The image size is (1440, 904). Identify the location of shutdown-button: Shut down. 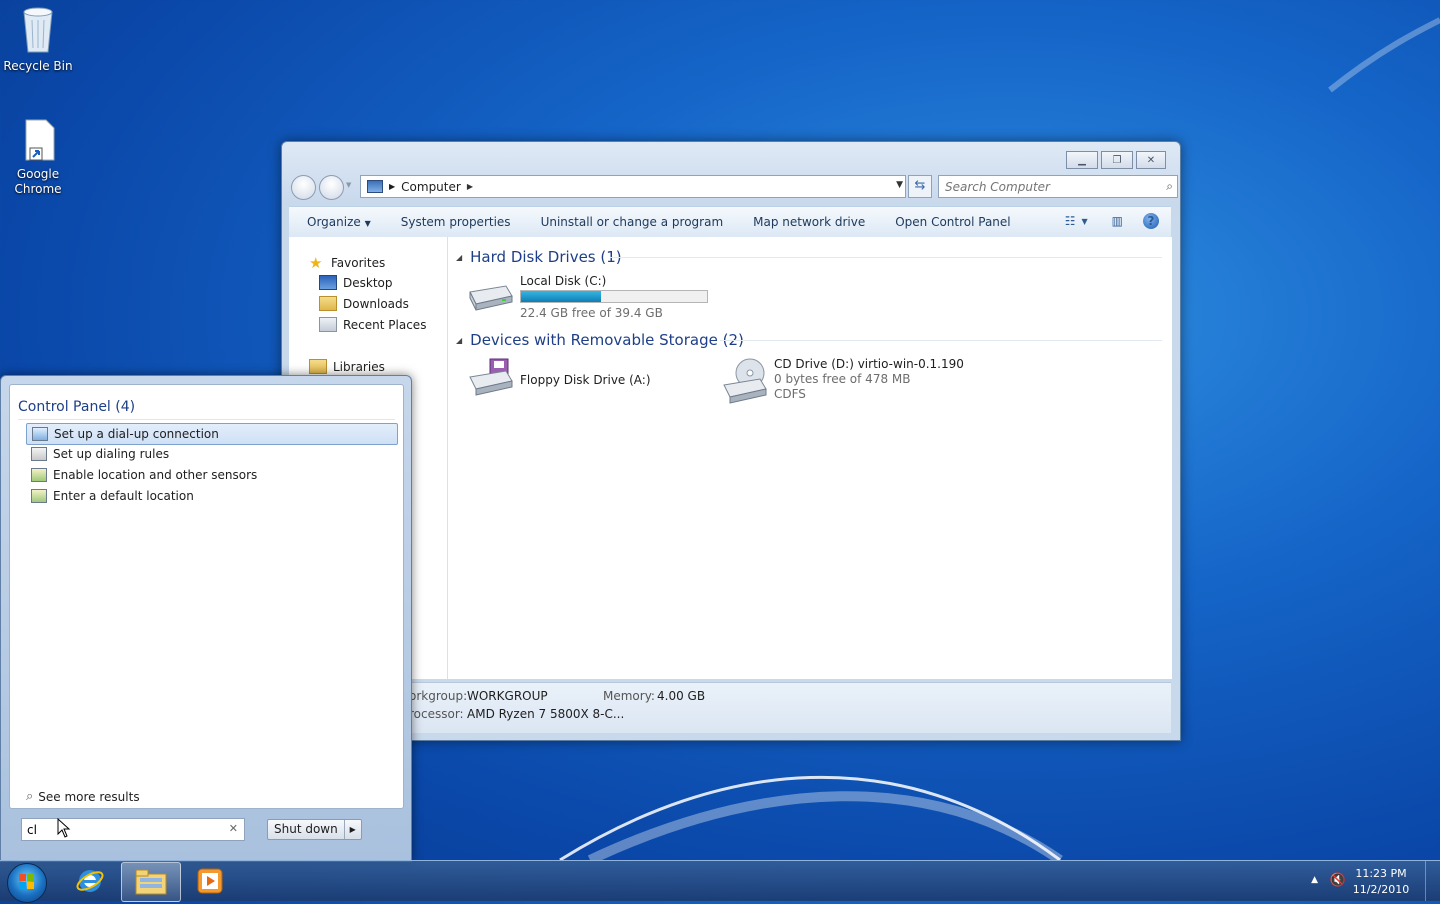
(306, 829).